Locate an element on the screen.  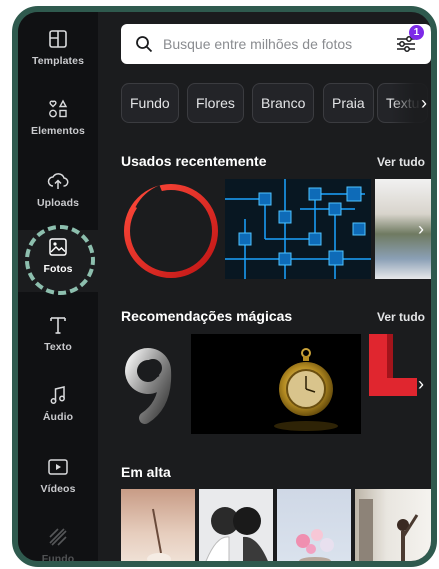
recent-next-button: › is located at coordinates (420, 229).